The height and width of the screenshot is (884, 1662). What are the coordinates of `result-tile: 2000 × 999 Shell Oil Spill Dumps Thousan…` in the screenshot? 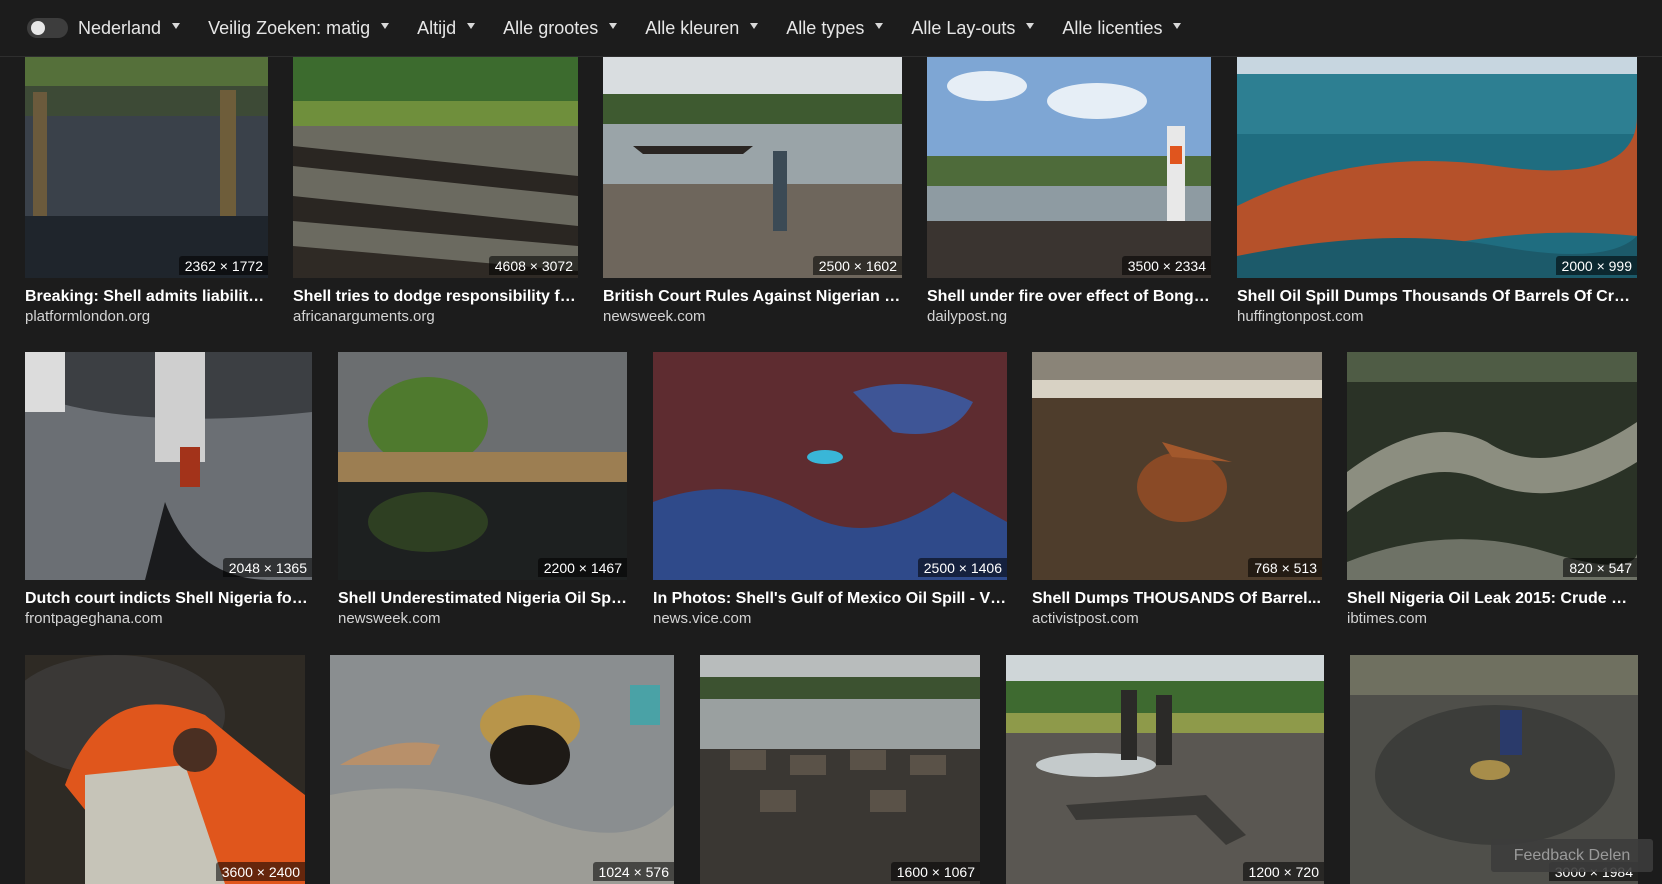 It's located at (1437, 191).